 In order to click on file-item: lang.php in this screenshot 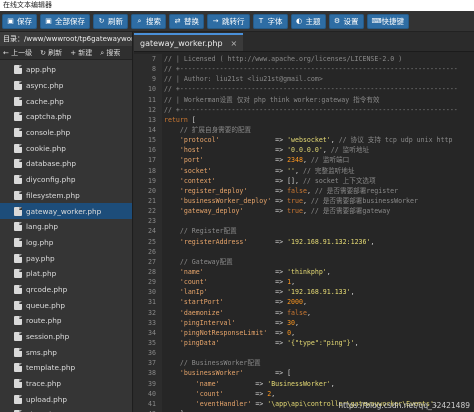, I will do `click(66, 227)`.